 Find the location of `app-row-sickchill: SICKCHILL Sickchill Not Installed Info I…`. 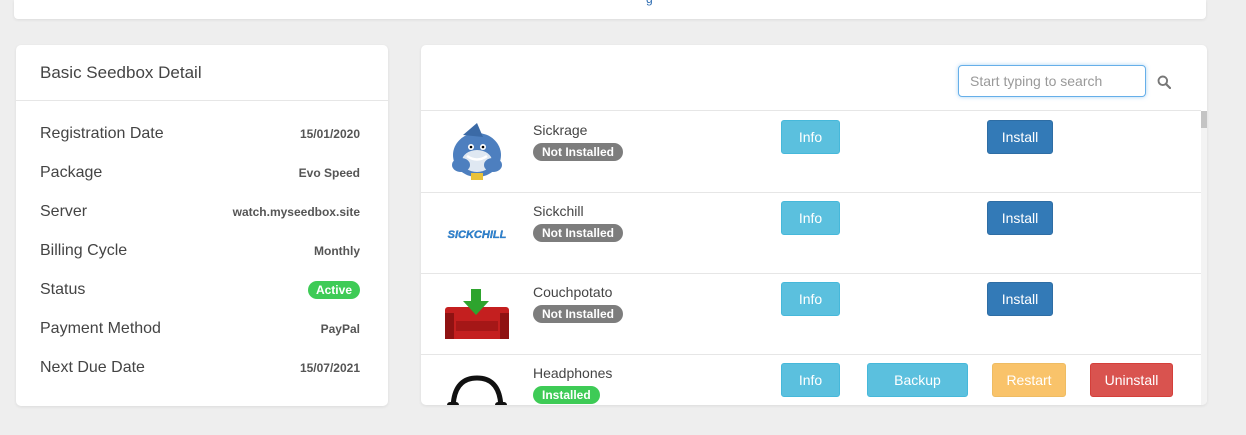

app-row-sickchill: SICKCHILL Sickchill Not Installed Info I… is located at coordinates (811, 233).